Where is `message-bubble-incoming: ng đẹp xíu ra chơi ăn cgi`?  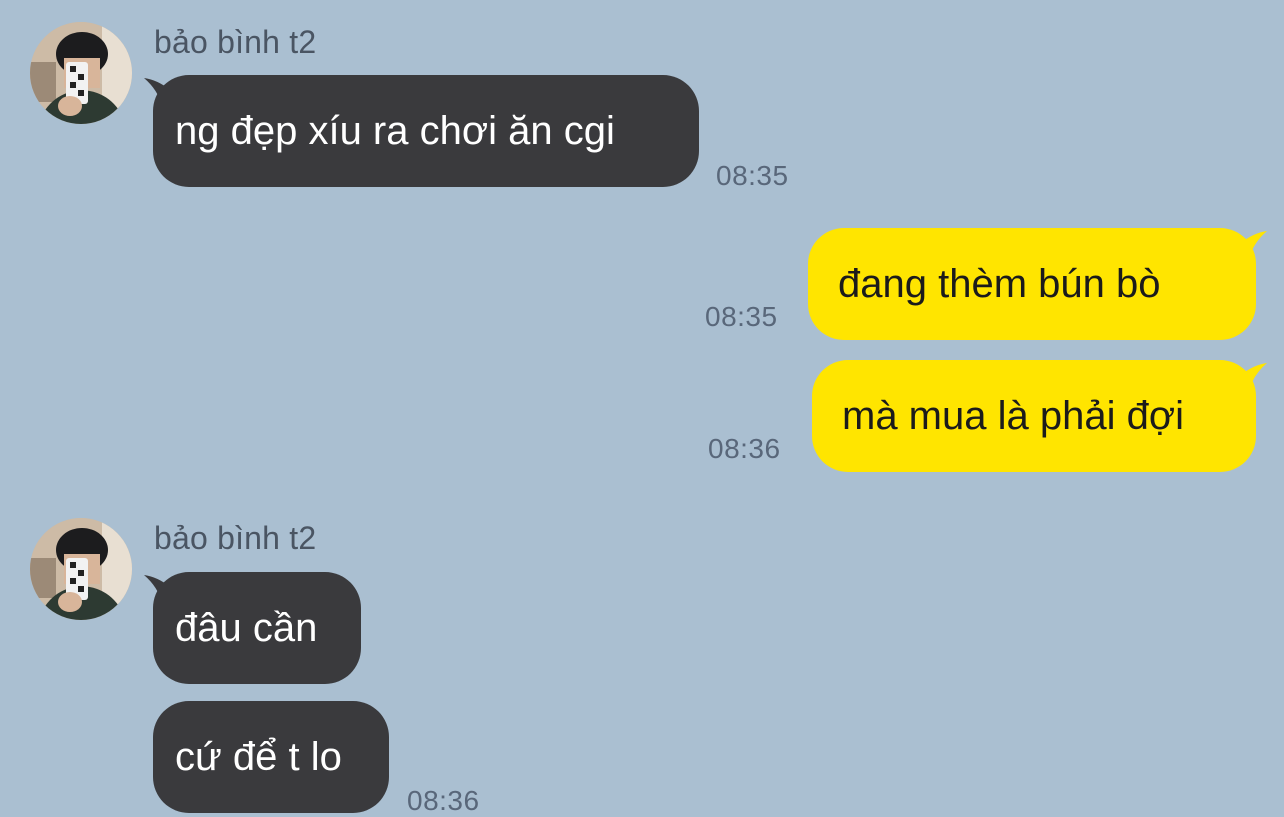
message-bubble-incoming: ng đẹp xíu ra chơi ăn cgi is located at coordinates (426, 131).